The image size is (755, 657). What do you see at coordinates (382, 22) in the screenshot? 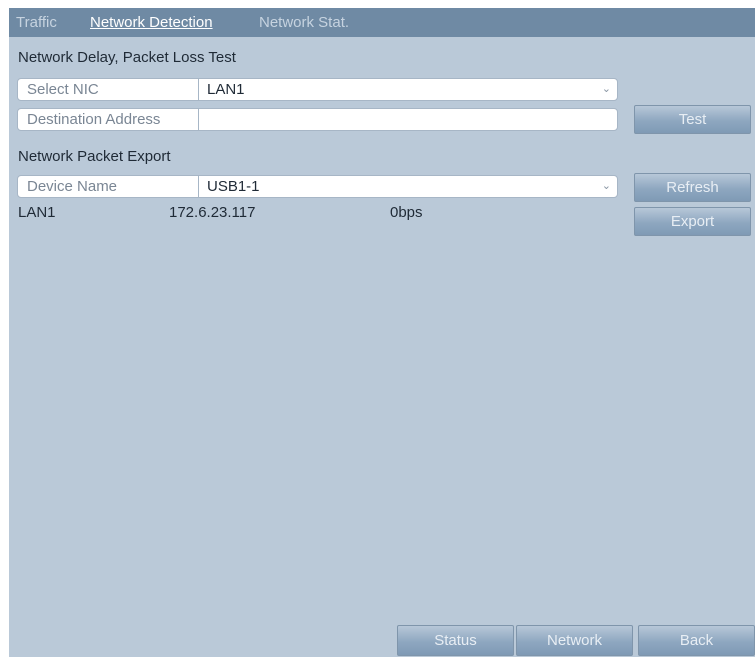
I see `tab-bar: Traffic Network Detection Network Stat.` at bounding box center [382, 22].